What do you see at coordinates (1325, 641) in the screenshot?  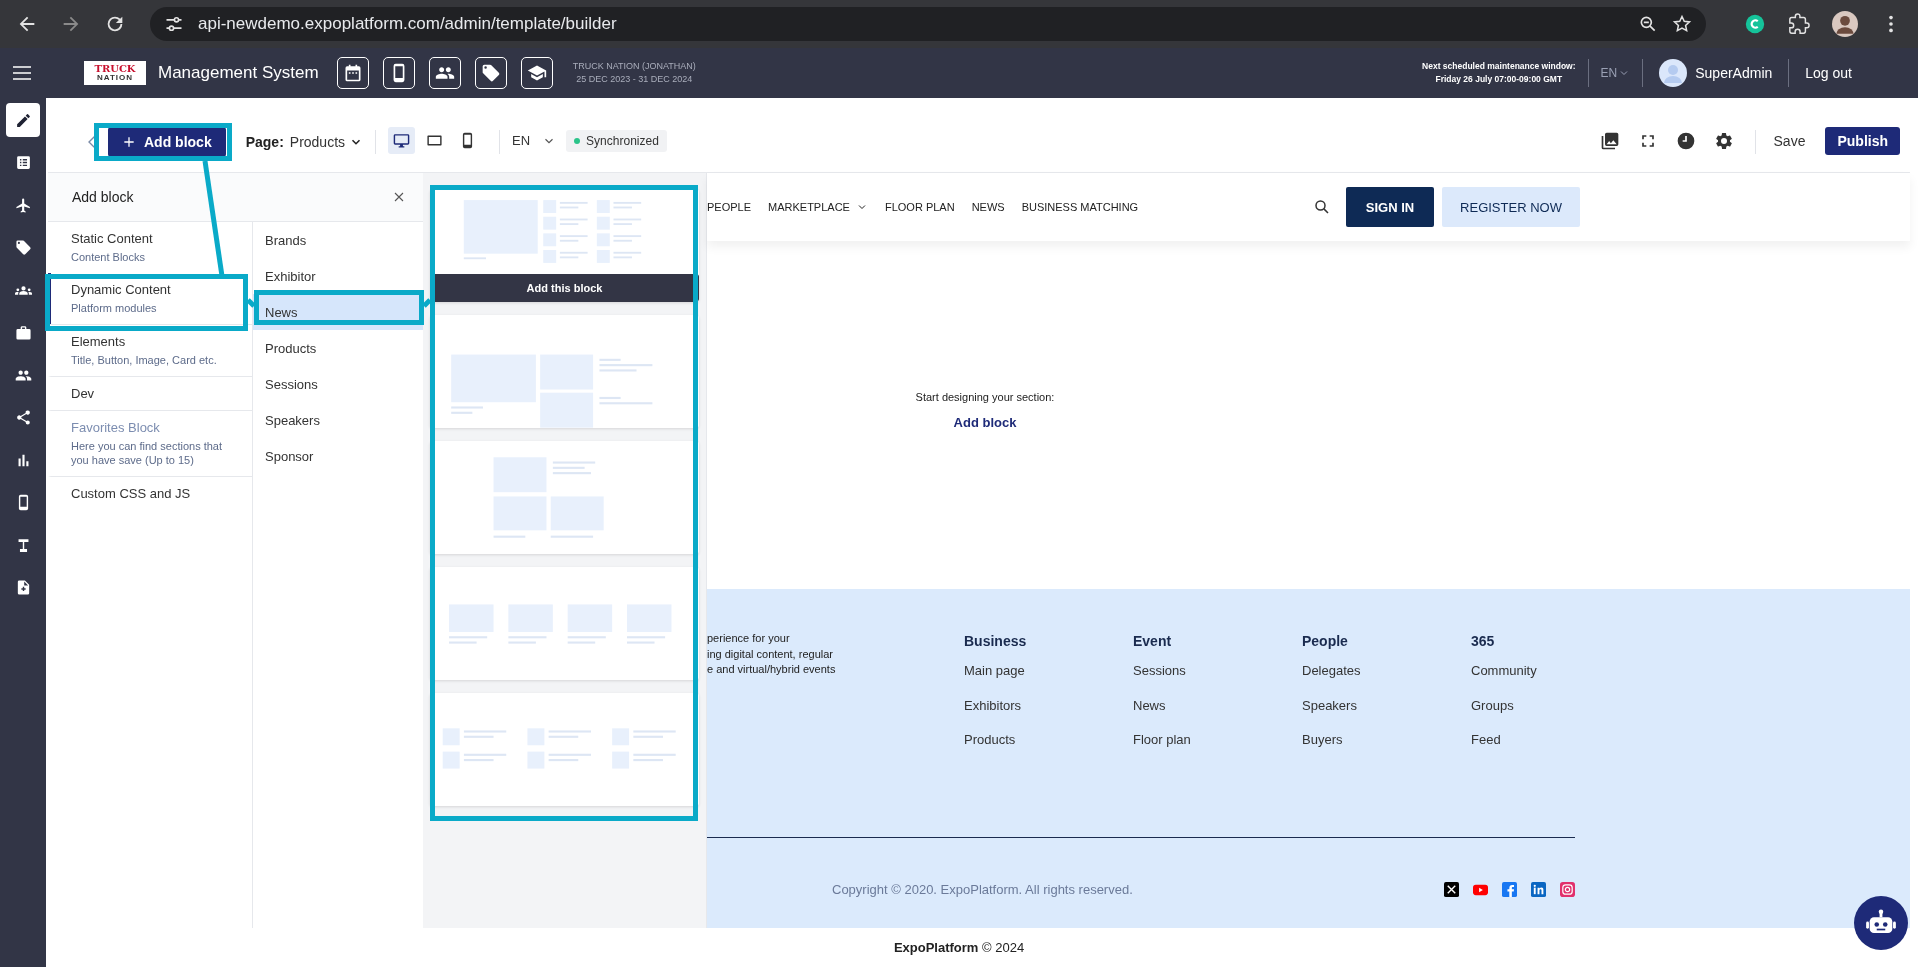 I see `footer-heading: People` at bounding box center [1325, 641].